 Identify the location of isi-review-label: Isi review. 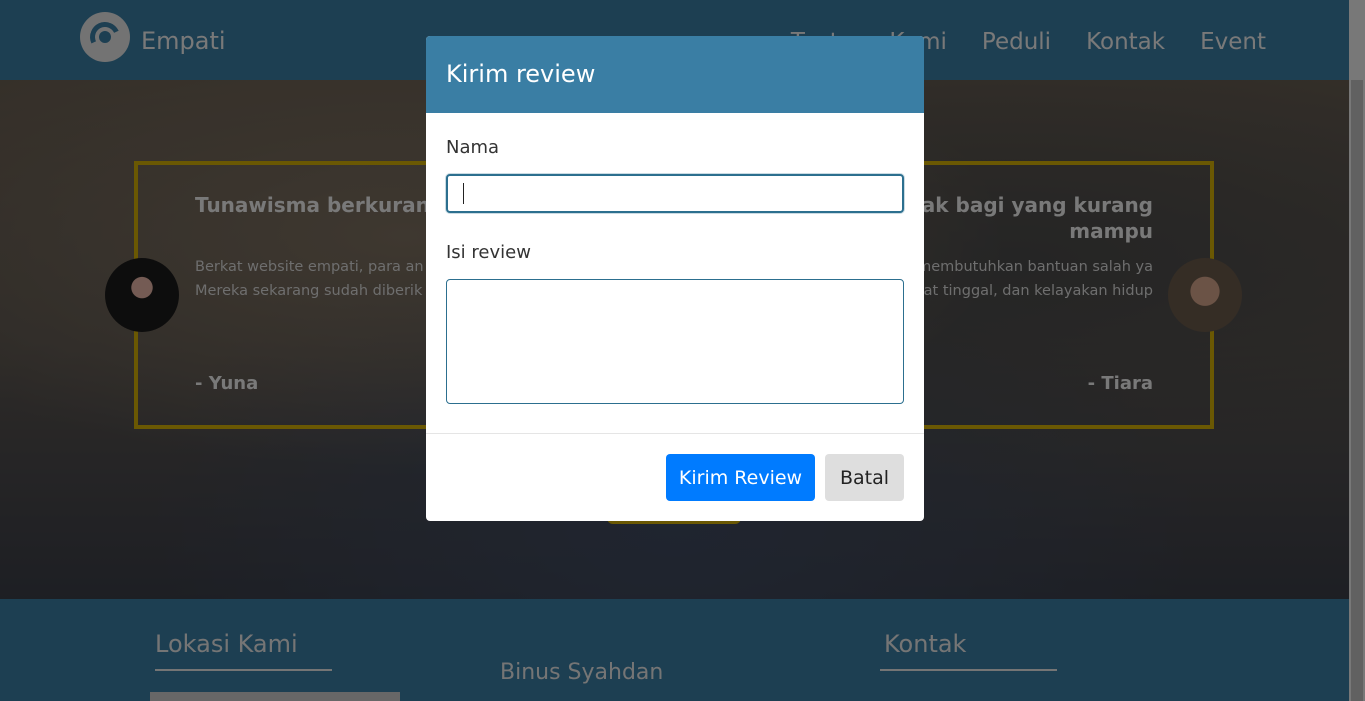
(488, 252).